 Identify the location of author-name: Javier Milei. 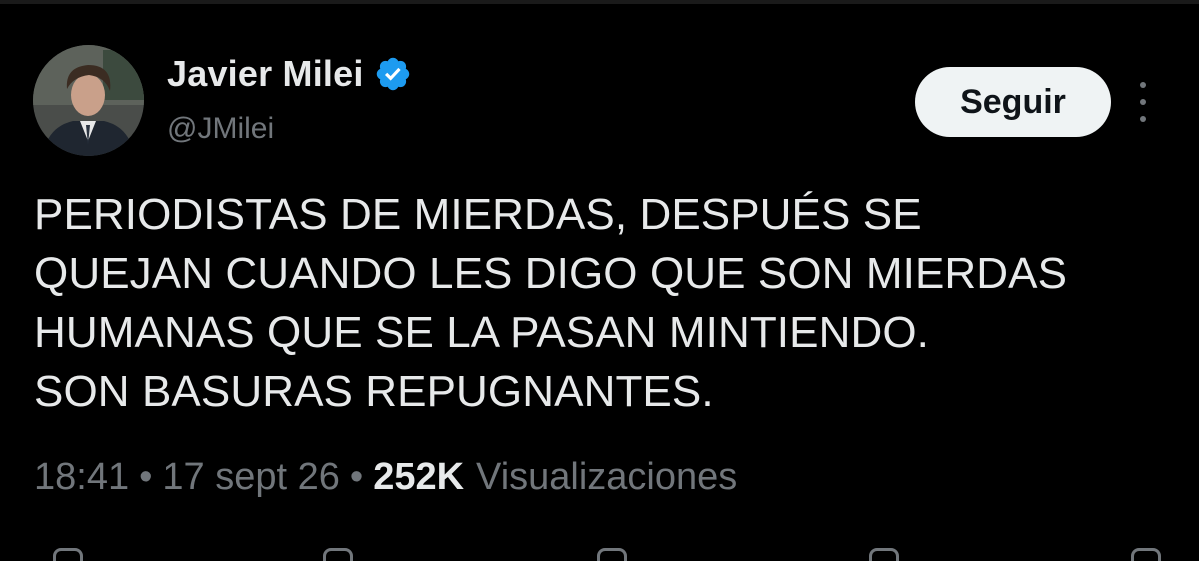
(265, 74).